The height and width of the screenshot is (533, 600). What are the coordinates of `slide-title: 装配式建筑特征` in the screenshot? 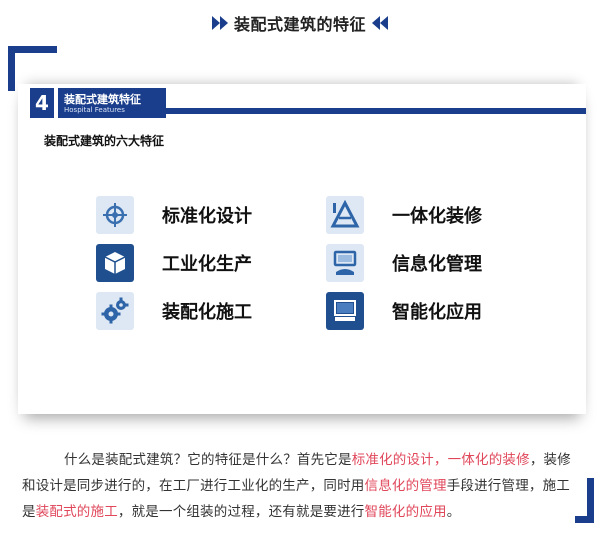 It's located at (102, 99).